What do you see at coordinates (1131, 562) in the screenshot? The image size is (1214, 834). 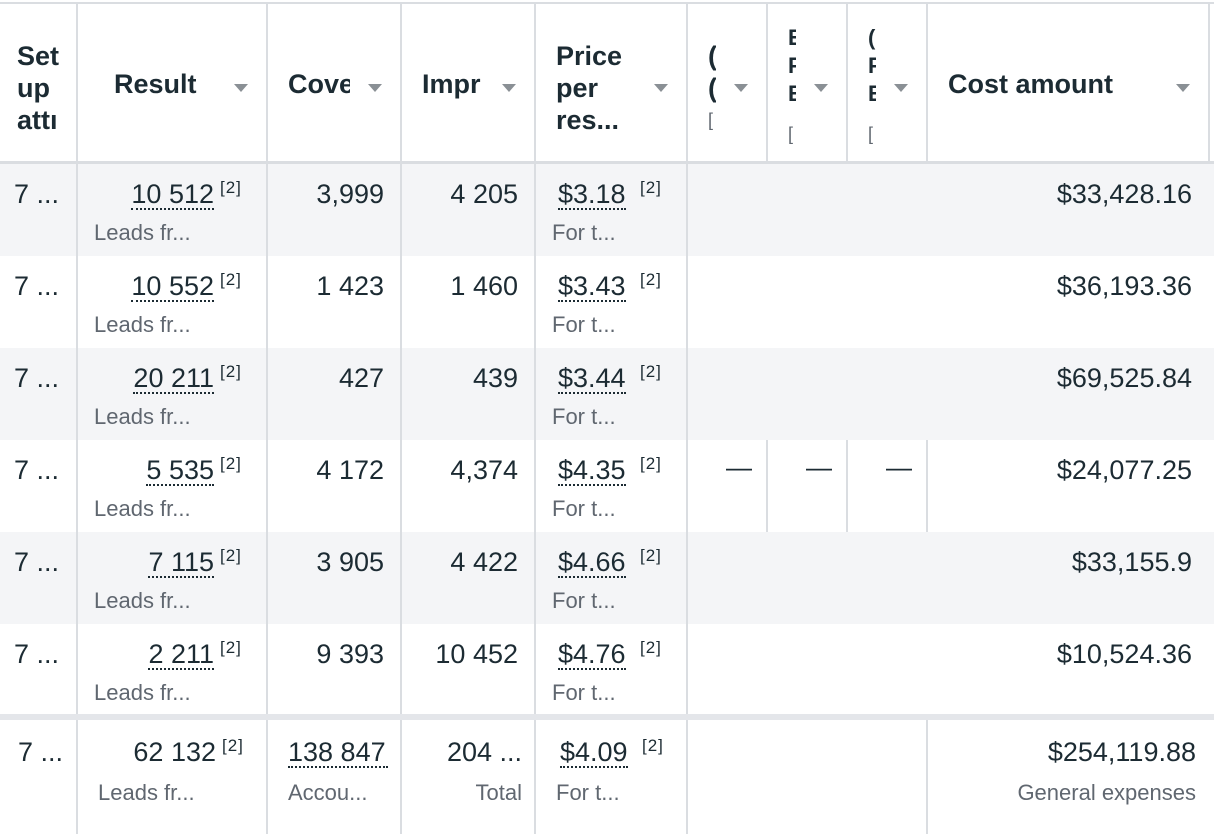 I see `row-cost: $33,155.9` at bounding box center [1131, 562].